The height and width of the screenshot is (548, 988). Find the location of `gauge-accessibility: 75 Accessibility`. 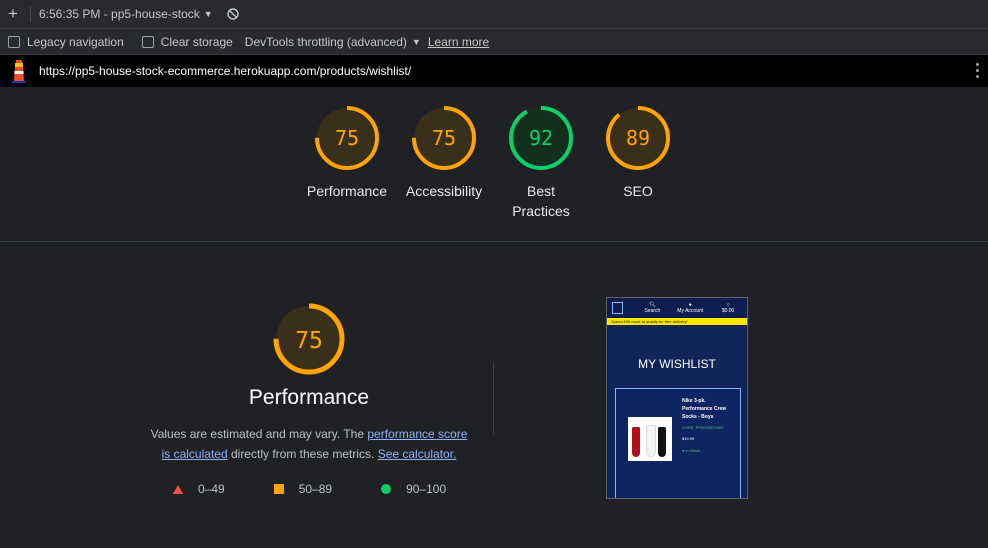

gauge-accessibility: 75 Accessibility is located at coordinates (444, 153).